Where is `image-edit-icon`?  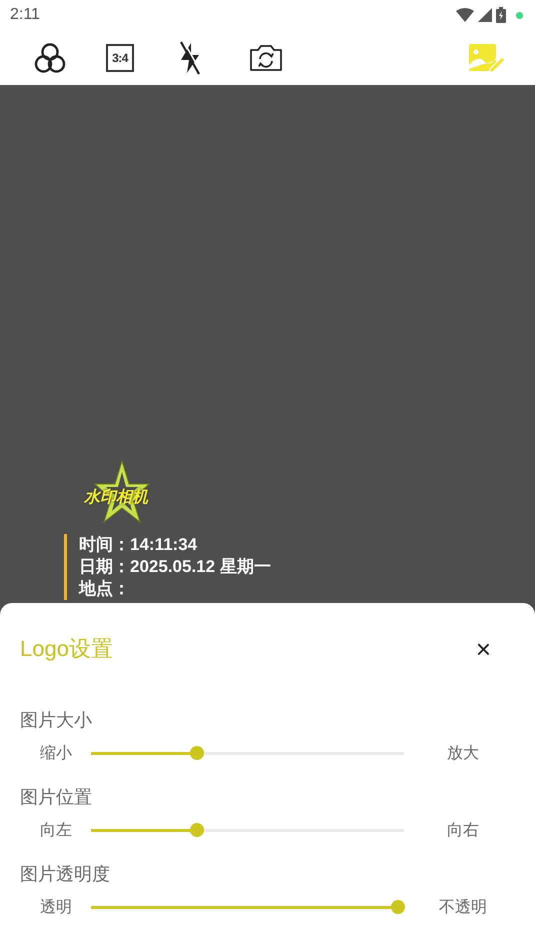 image-edit-icon is located at coordinates (487, 57).